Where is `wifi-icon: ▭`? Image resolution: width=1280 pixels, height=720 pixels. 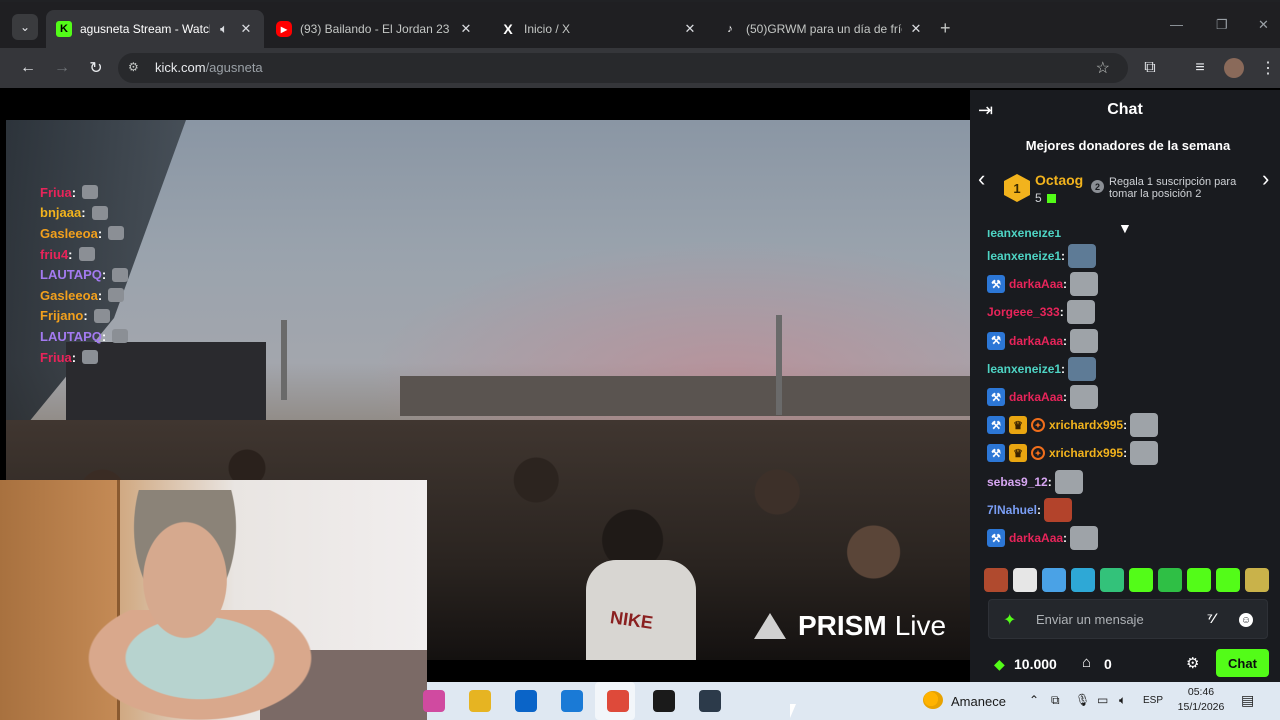 wifi-icon: ▭ is located at coordinates (1102, 700).